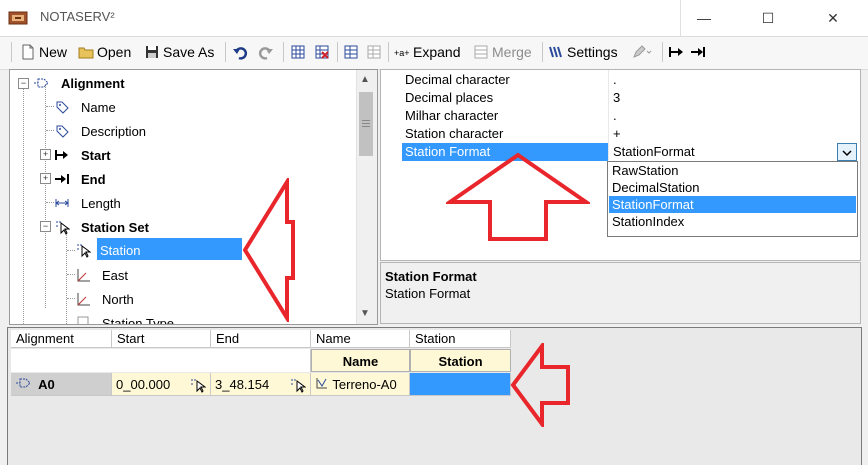 This screenshot has height=465, width=868. I want to click on go-end-button, so click(698, 52).